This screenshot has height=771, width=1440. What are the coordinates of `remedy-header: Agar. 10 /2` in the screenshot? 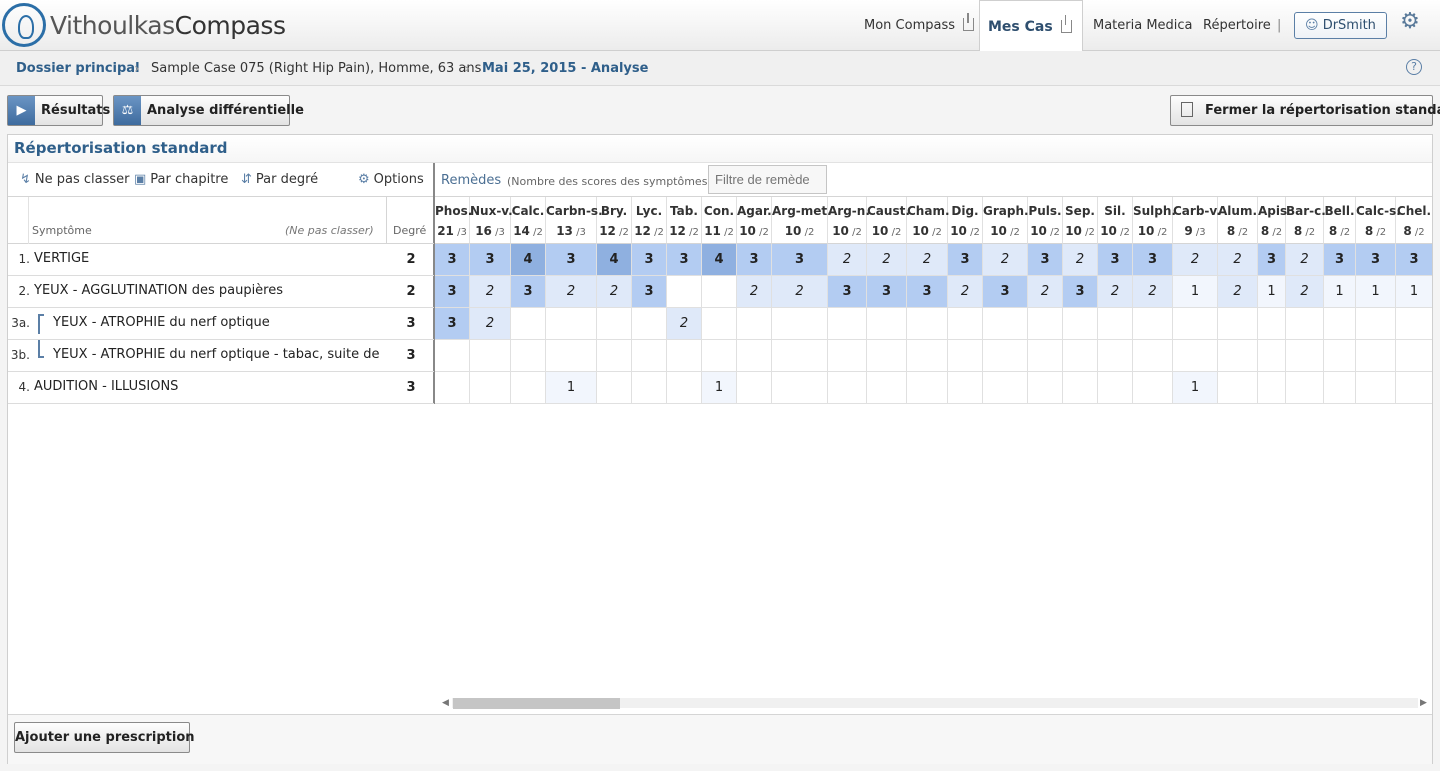 It's located at (754, 220).